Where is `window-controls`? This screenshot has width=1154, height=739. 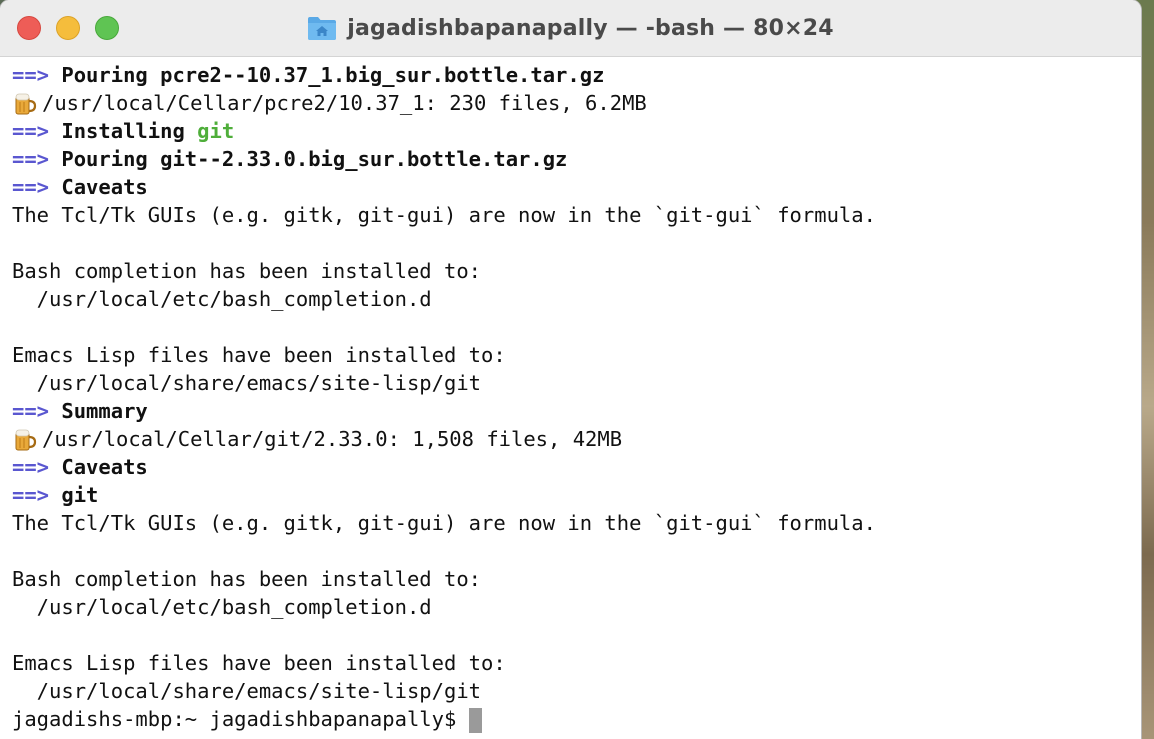
window-controls is located at coordinates (68, 28).